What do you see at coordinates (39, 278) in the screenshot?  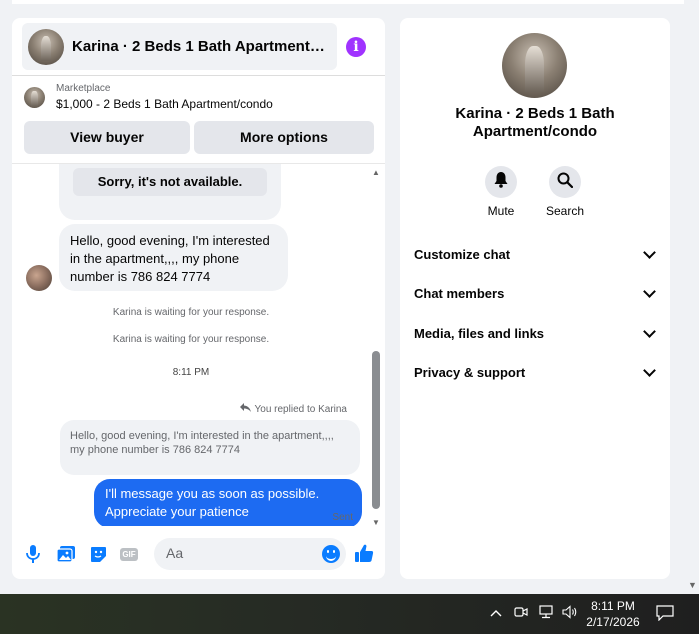 I see `sender-avatar` at bounding box center [39, 278].